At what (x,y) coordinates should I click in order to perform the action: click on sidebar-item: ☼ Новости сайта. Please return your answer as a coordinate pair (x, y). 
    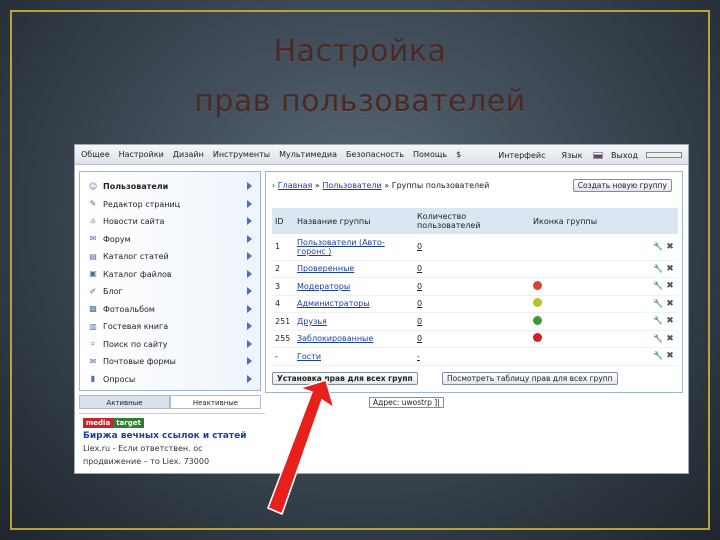
    Looking at the image, I should click on (170, 222).